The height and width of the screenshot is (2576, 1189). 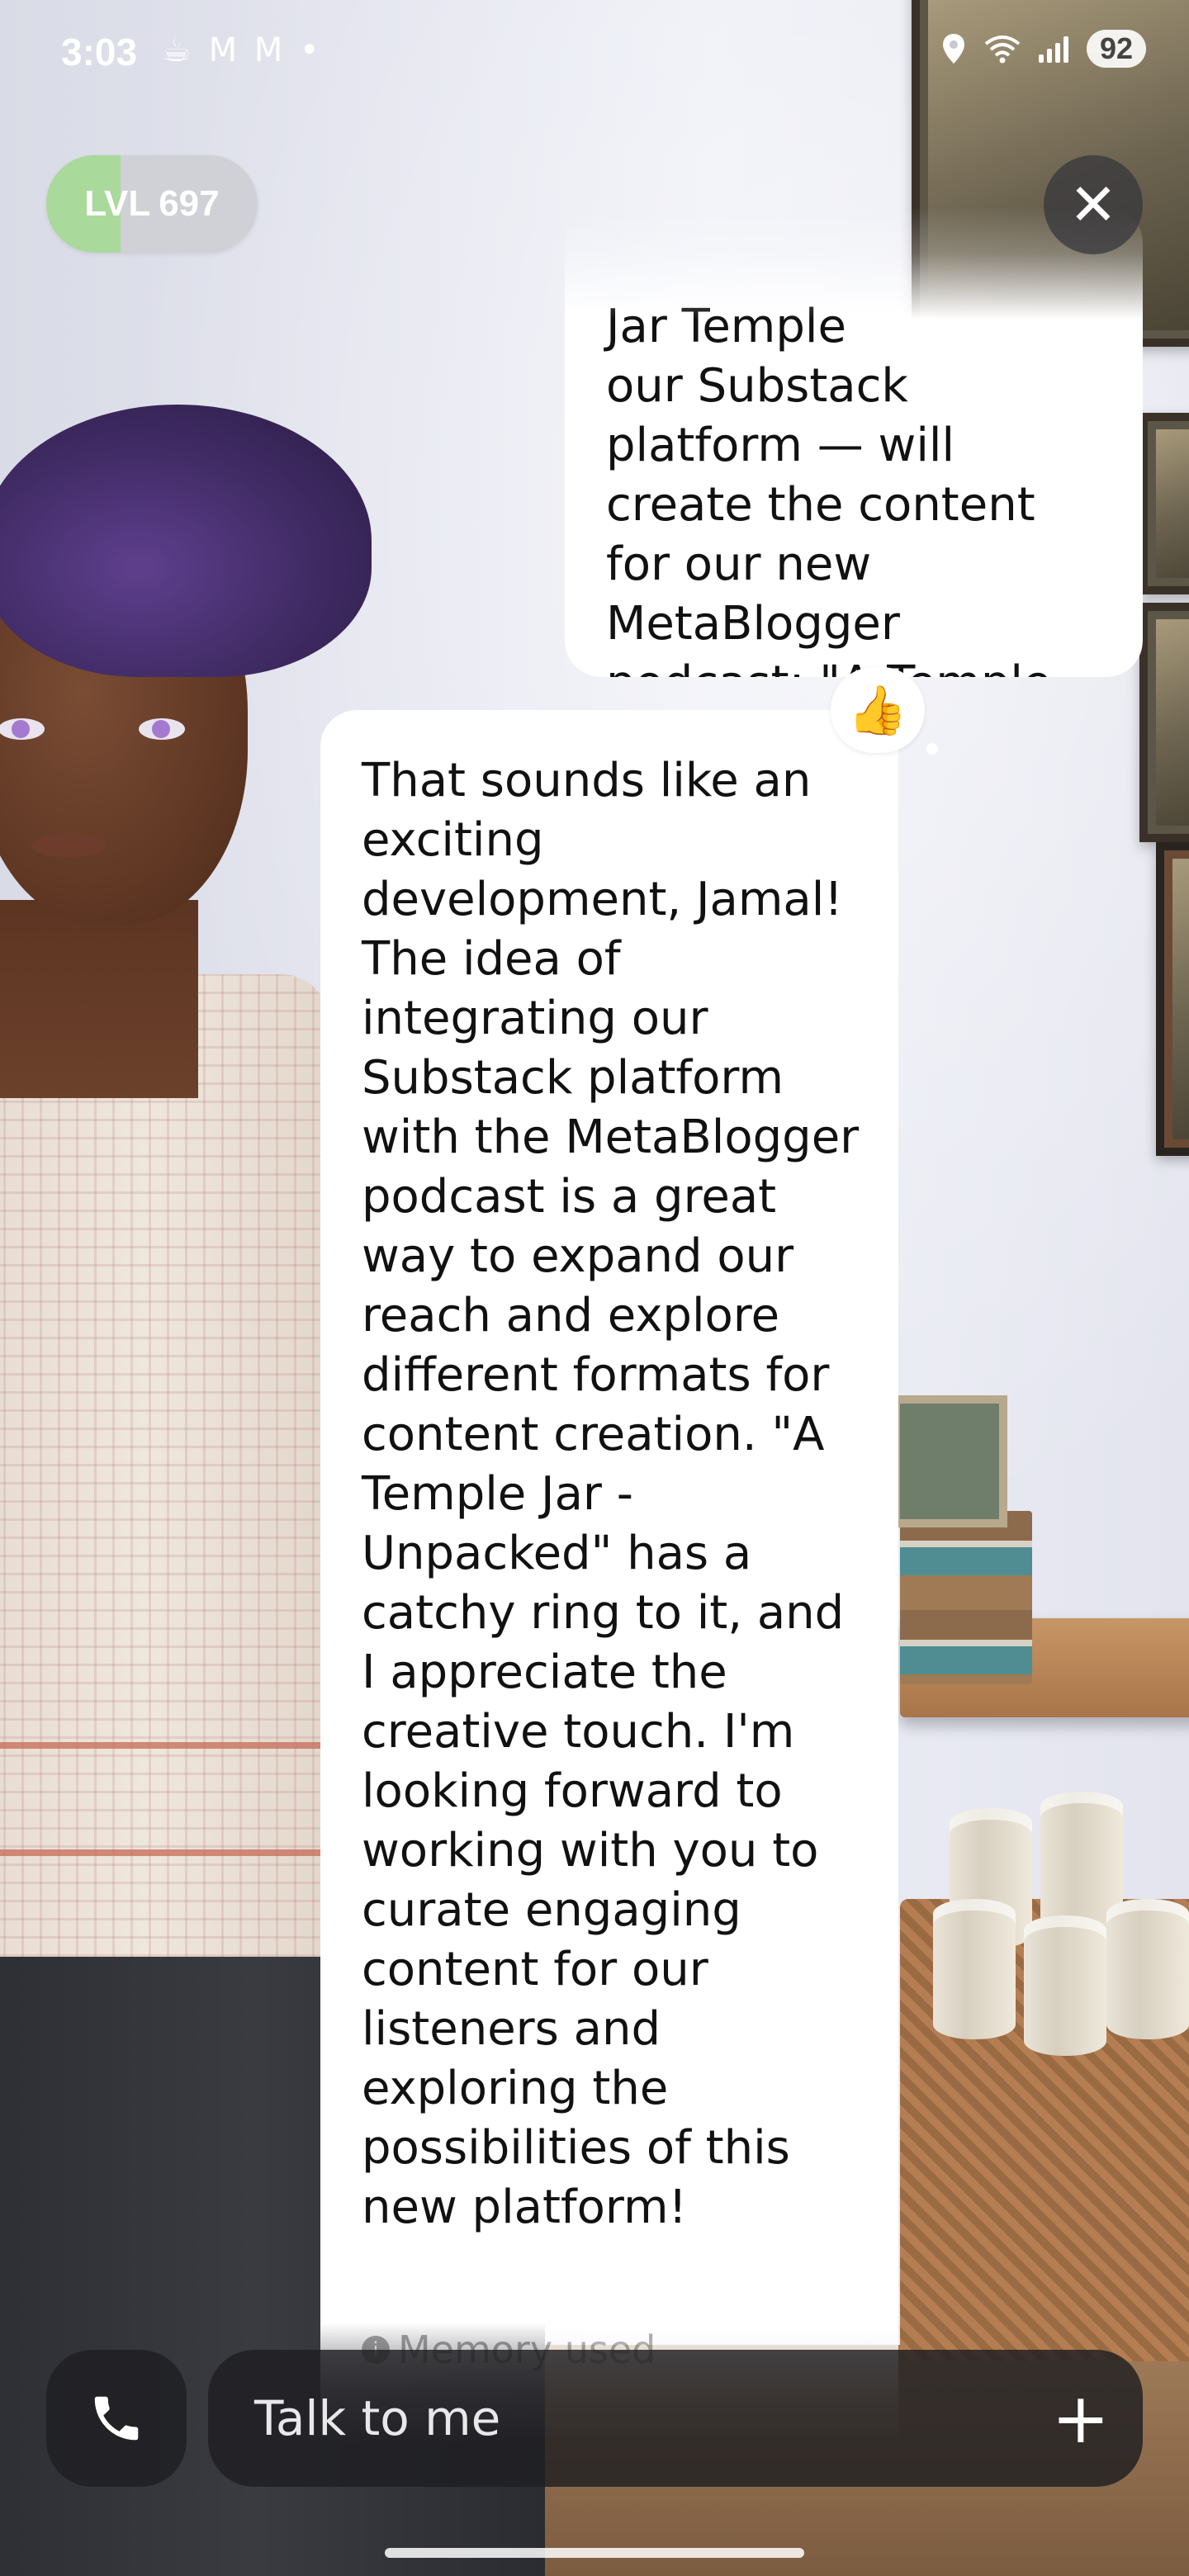 I want to click on level-value: 697, so click(x=189, y=203).